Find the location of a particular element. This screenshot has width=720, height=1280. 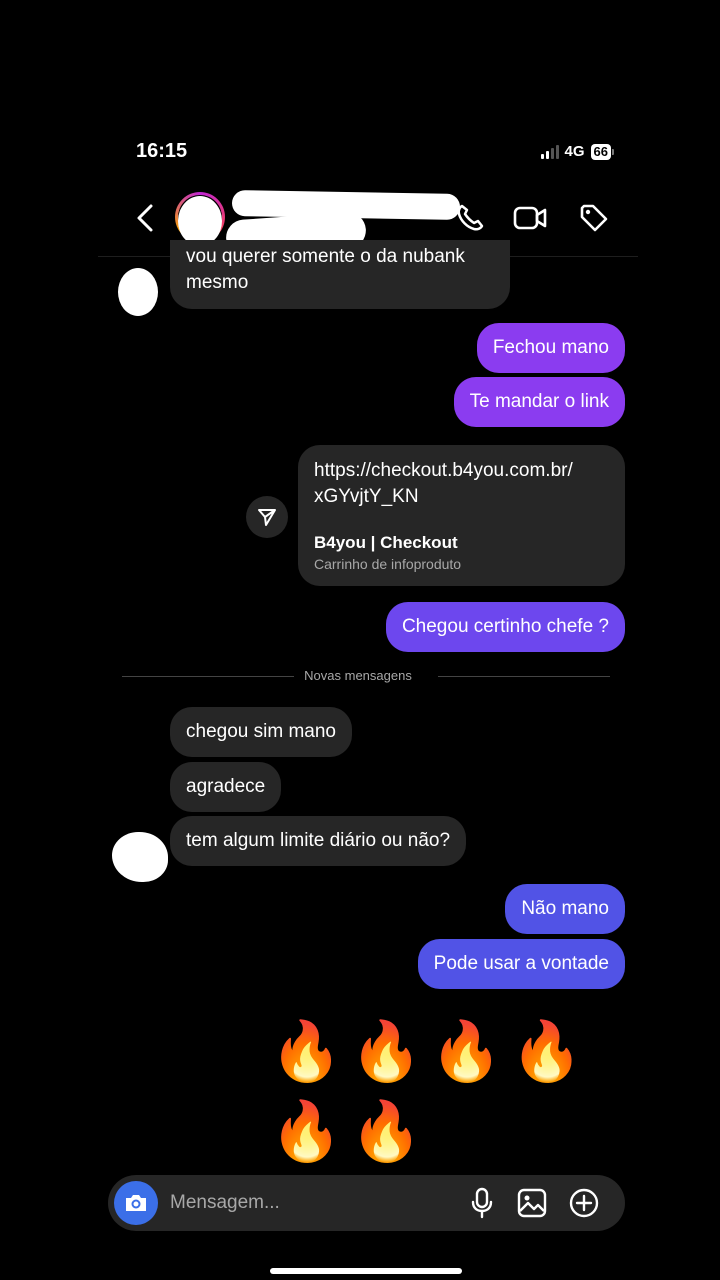

incoming-message: agradece is located at coordinates (226, 787).